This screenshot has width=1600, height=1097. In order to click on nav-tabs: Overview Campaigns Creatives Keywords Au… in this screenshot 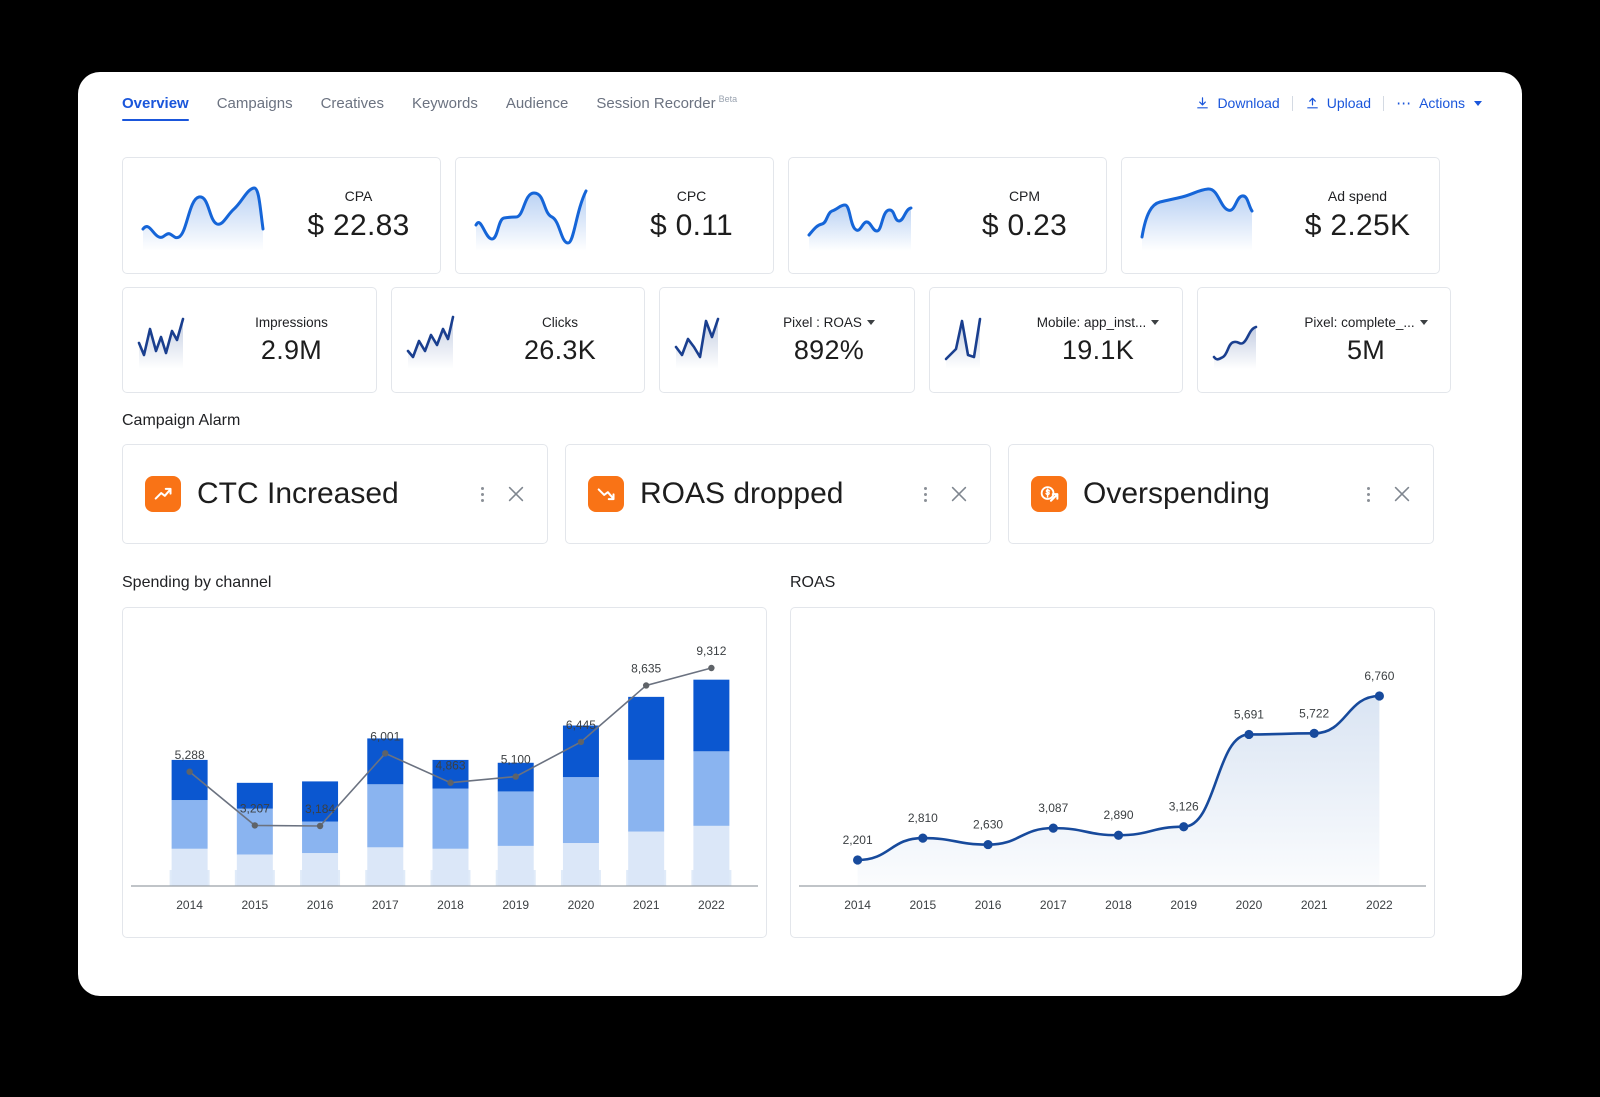, I will do `click(429, 107)`.